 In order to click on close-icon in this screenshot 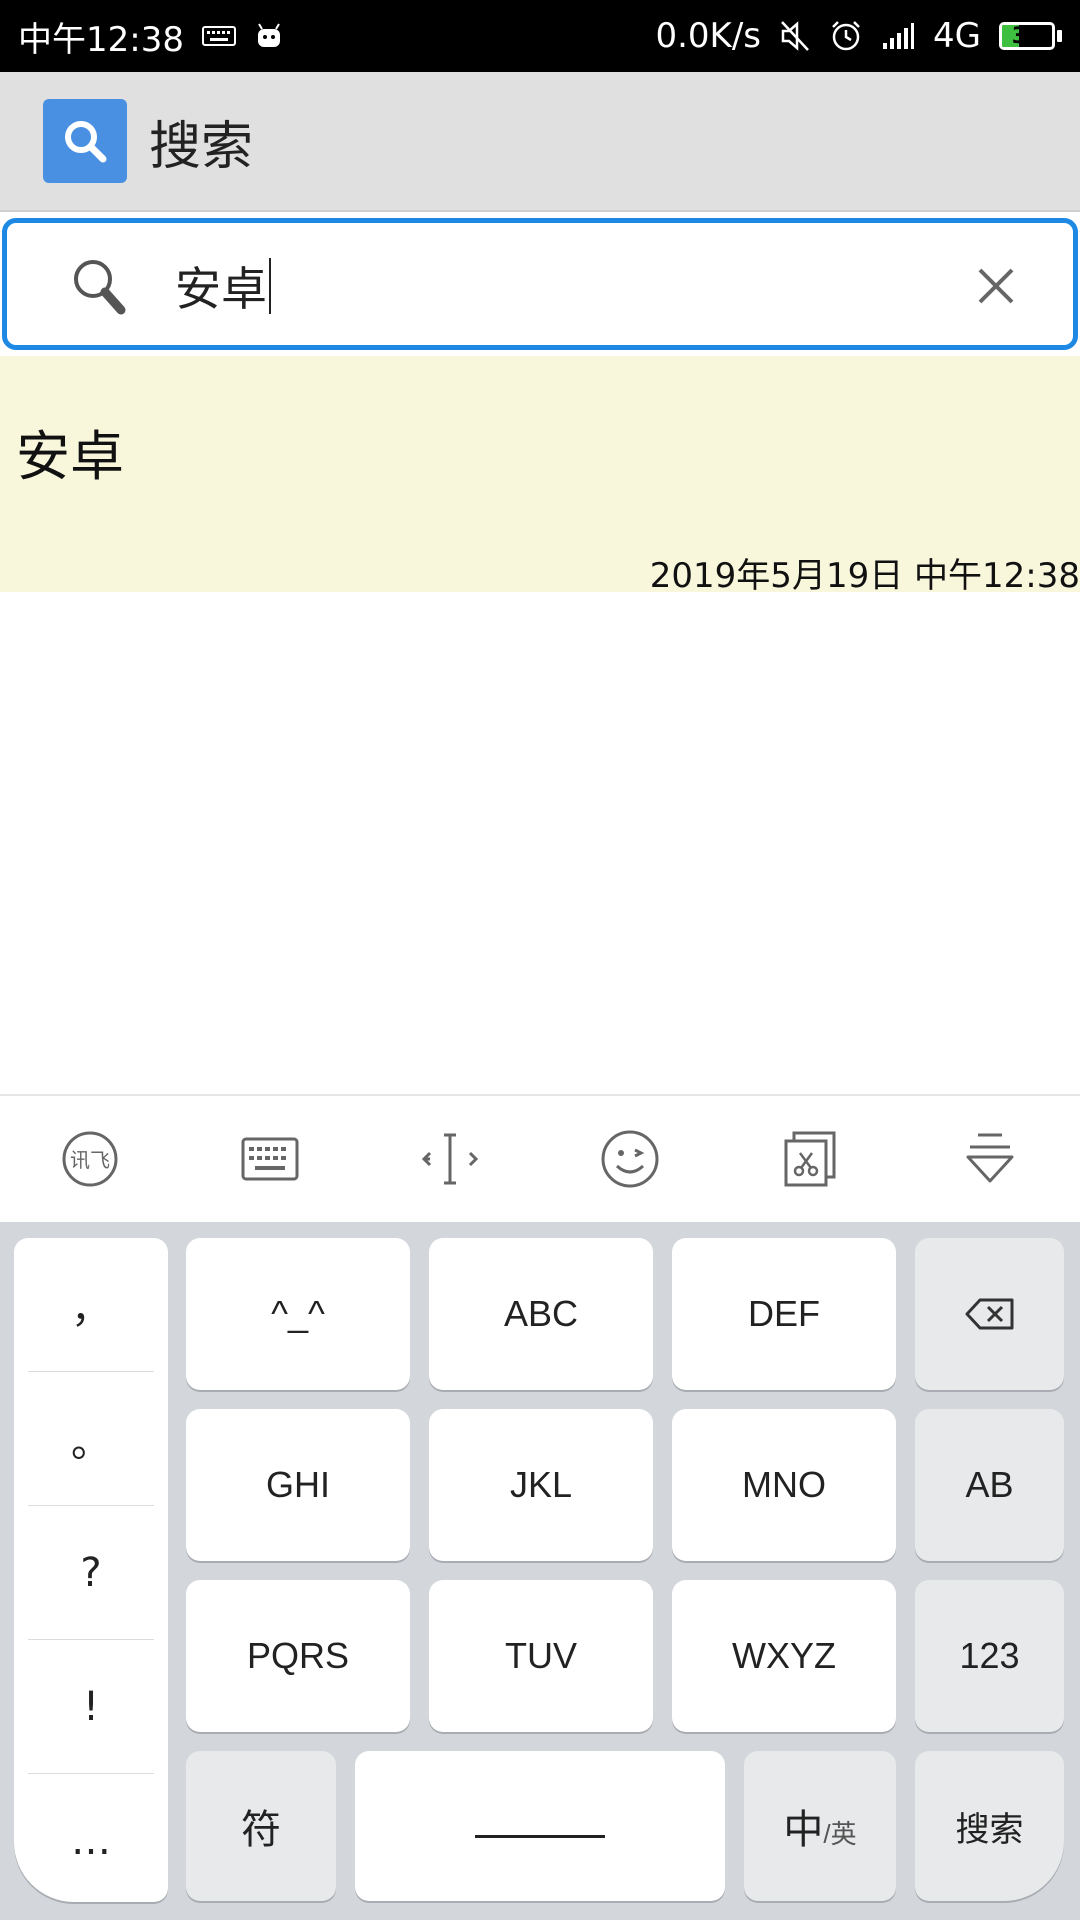, I will do `click(996, 286)`.